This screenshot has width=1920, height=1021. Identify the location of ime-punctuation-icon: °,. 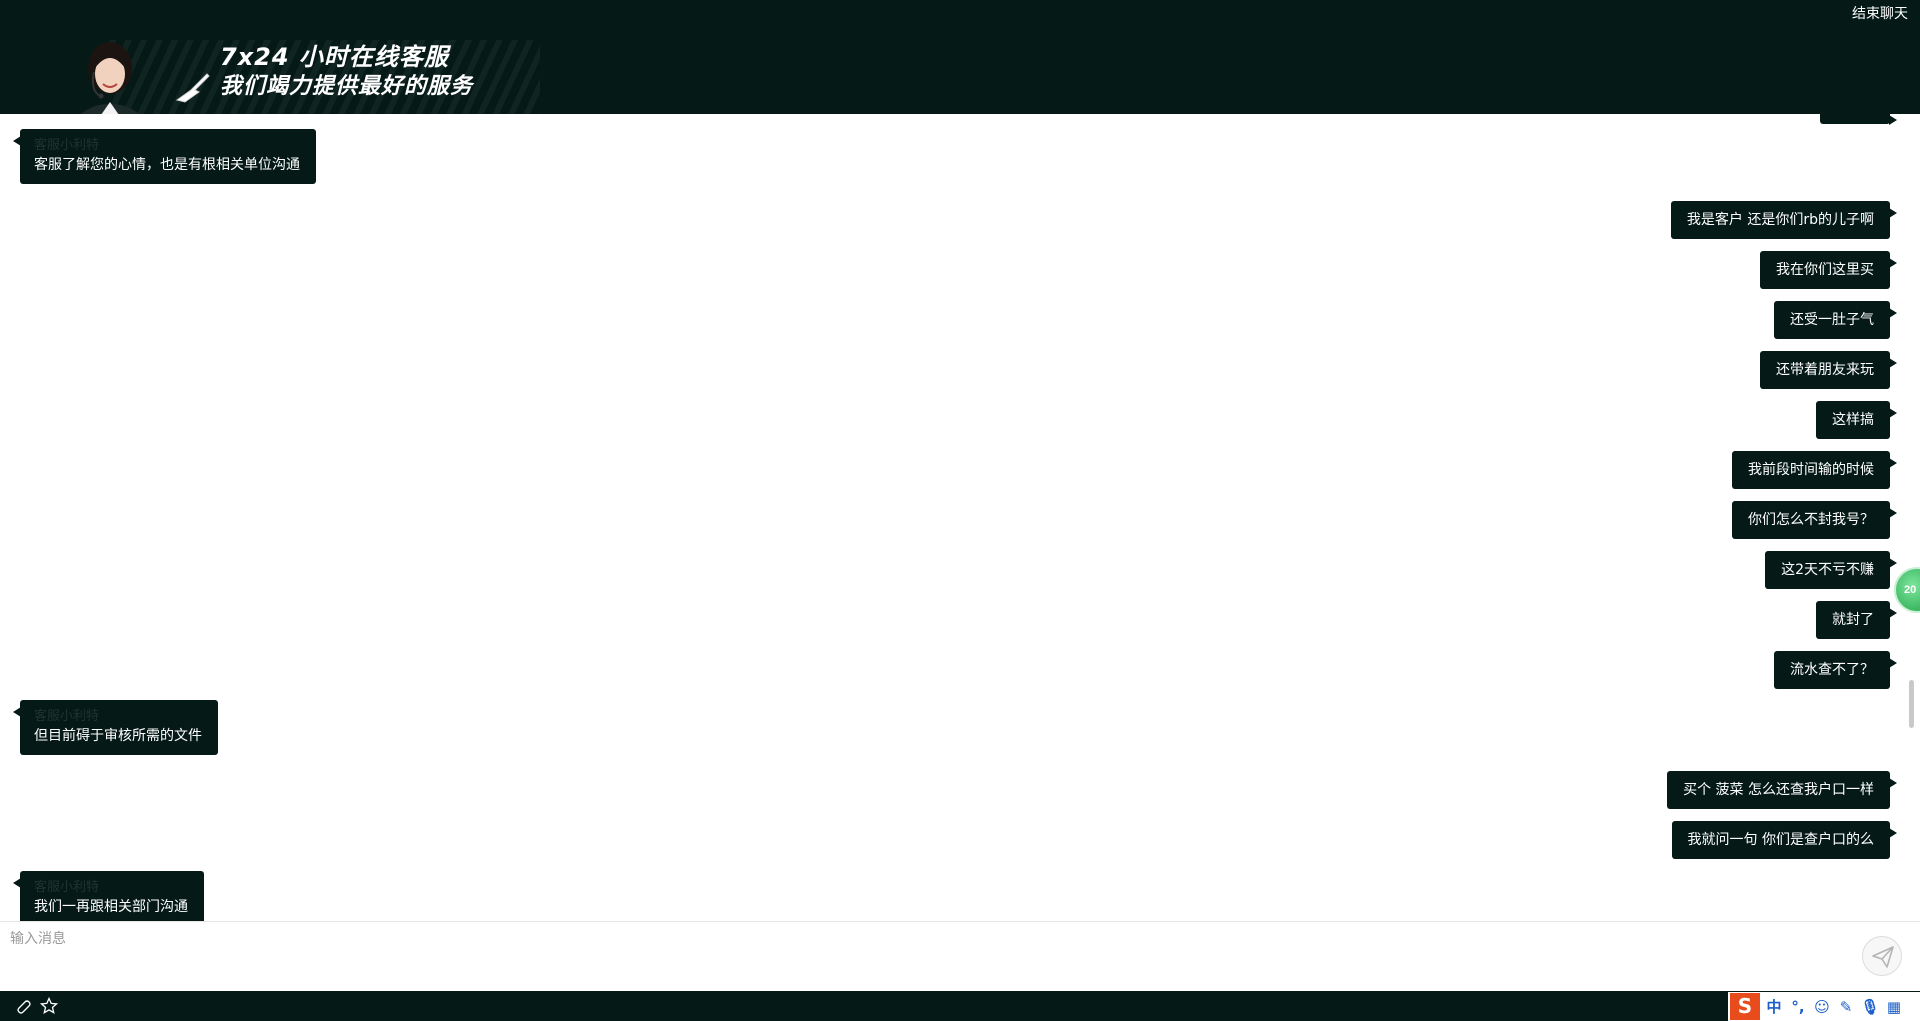
(1798, 1007).